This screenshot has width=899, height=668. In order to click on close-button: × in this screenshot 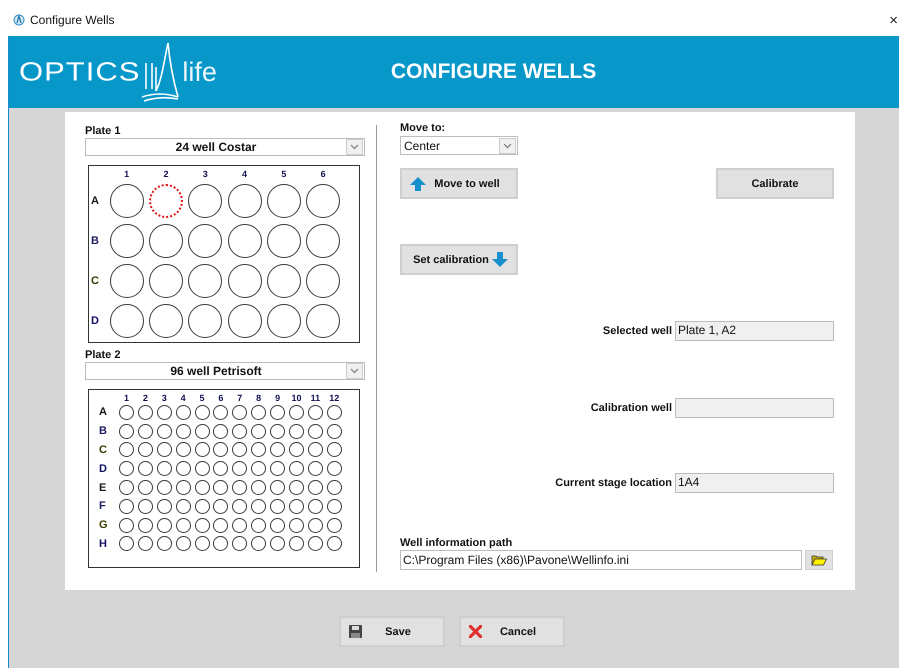, I will do `click(893, 20)`.